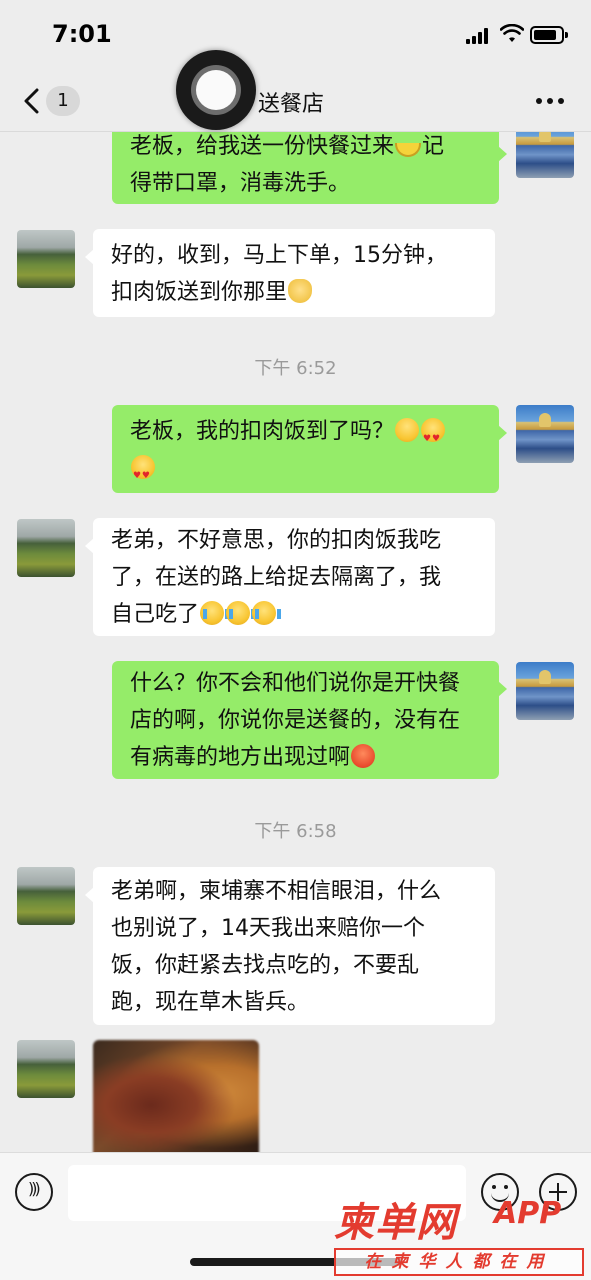 This screenshot has height=1280, width=591. Describe the element at coordinates (433, 146) in the screenshot. I see `message-text: 记` at that location.